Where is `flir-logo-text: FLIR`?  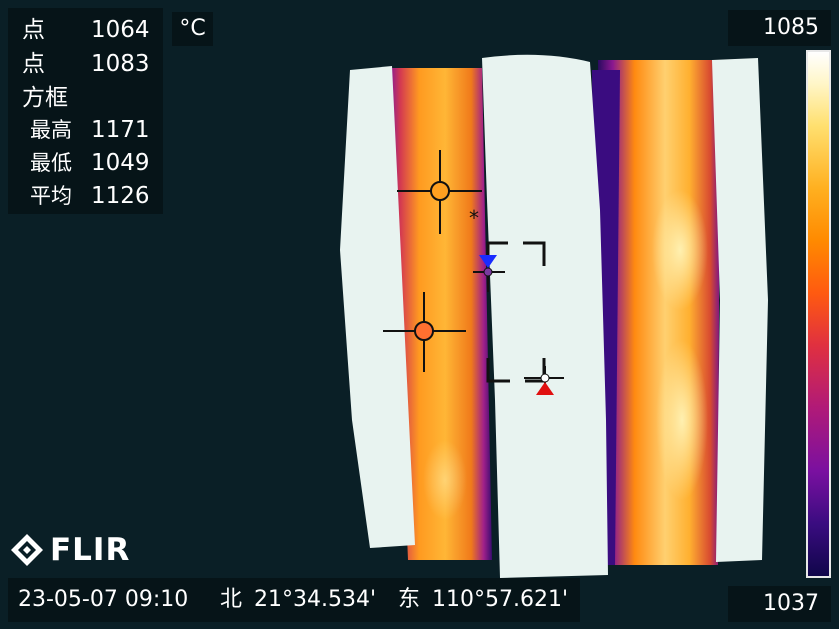 flir-logo-text: FLIR is located at coordinates (90, 550).